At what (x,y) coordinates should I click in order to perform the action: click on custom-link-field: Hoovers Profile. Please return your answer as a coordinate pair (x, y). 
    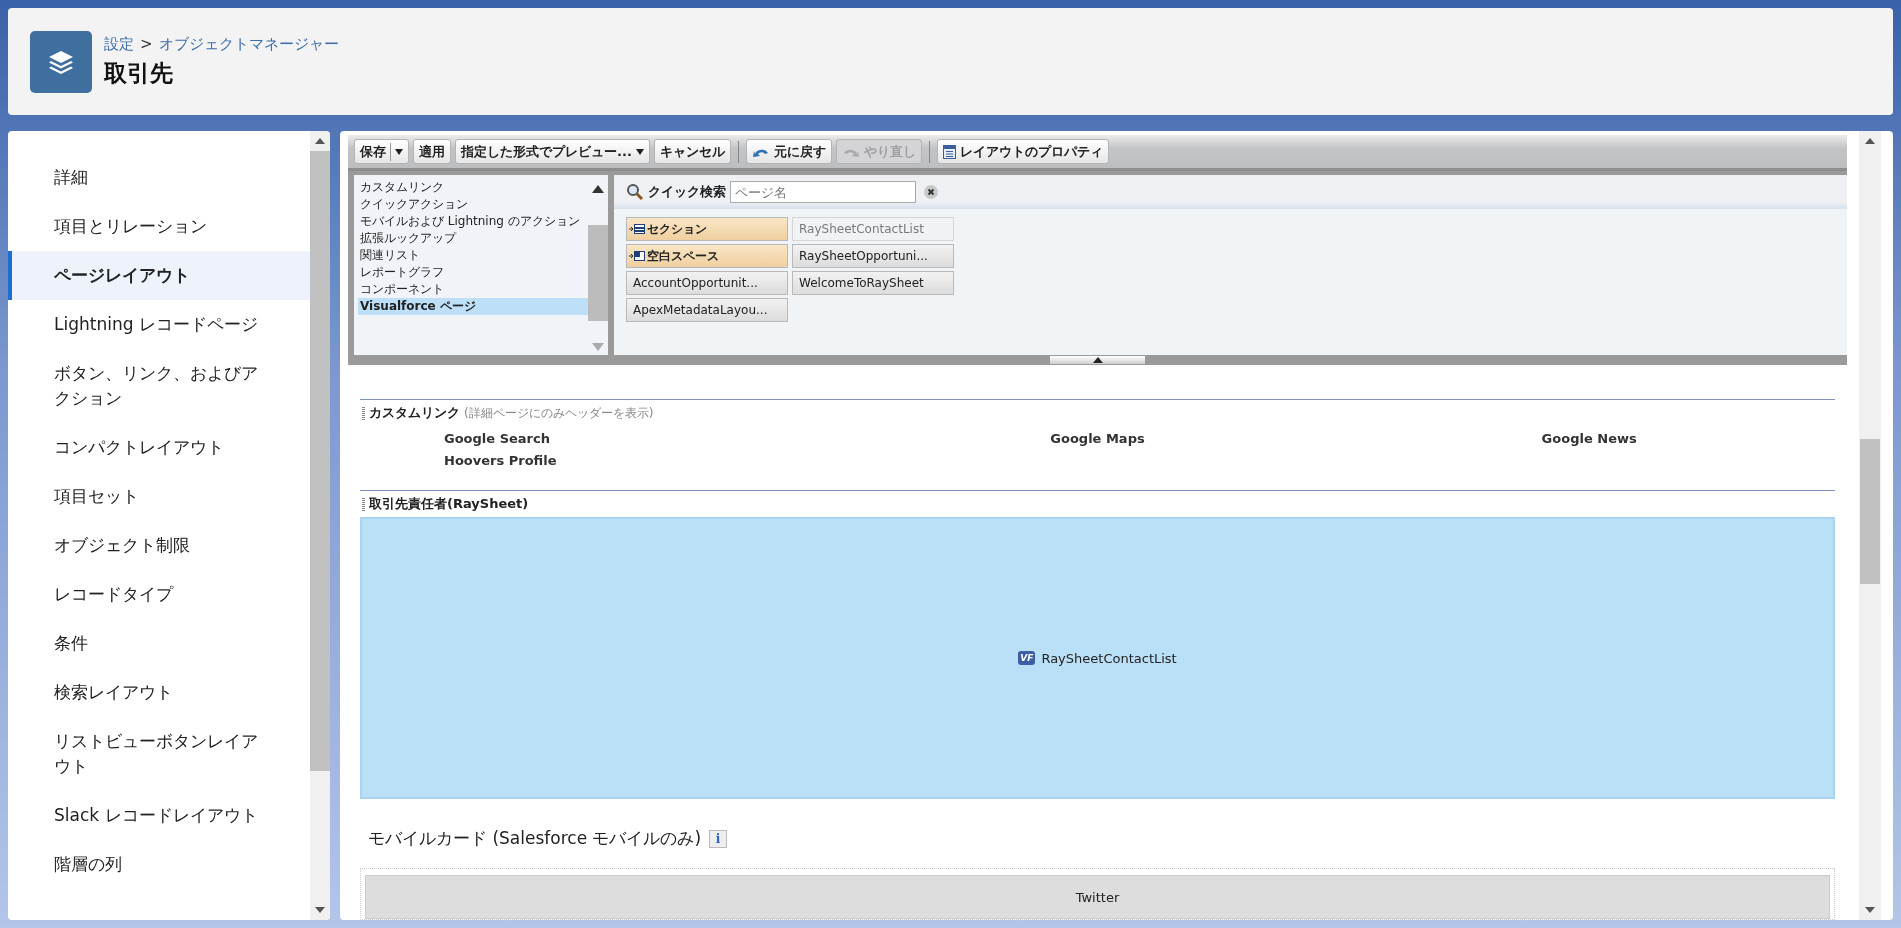
    Looking at the image, I should click on (606, 461).